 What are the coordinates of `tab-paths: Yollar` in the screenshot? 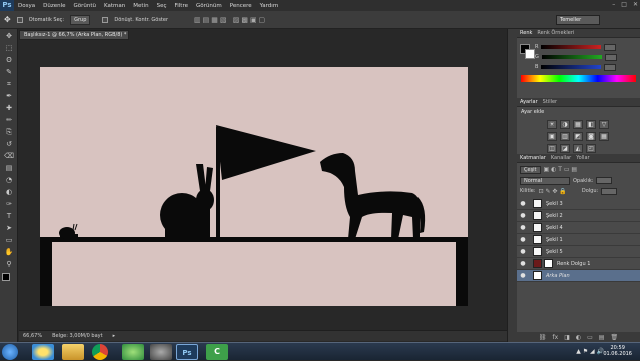 It's located at (582, 158).